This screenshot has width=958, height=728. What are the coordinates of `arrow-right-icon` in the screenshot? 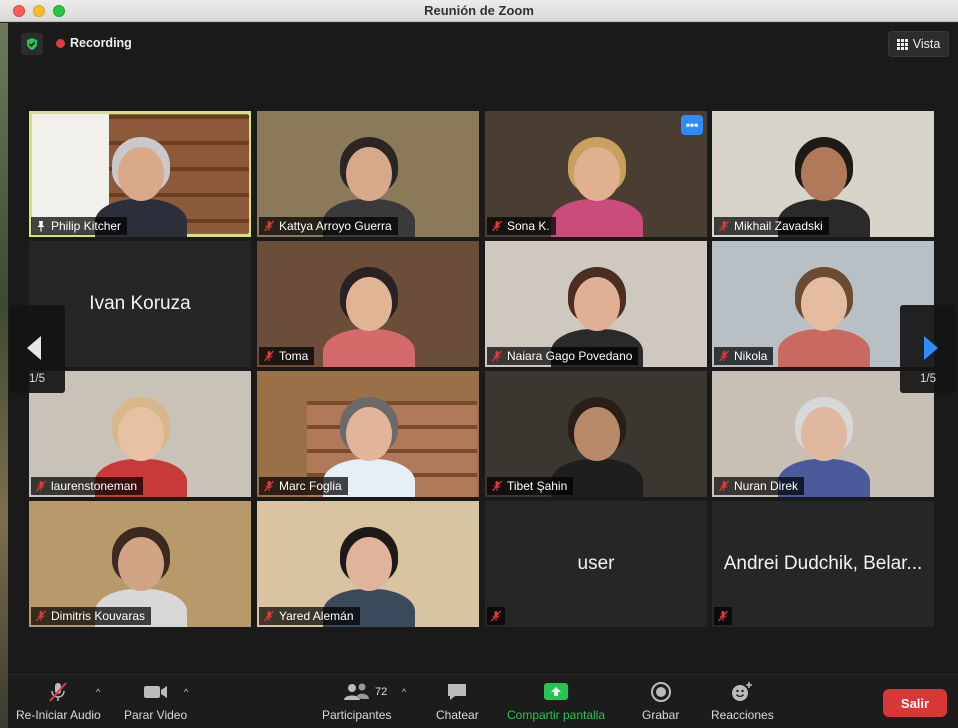 It's located at (931, 348).